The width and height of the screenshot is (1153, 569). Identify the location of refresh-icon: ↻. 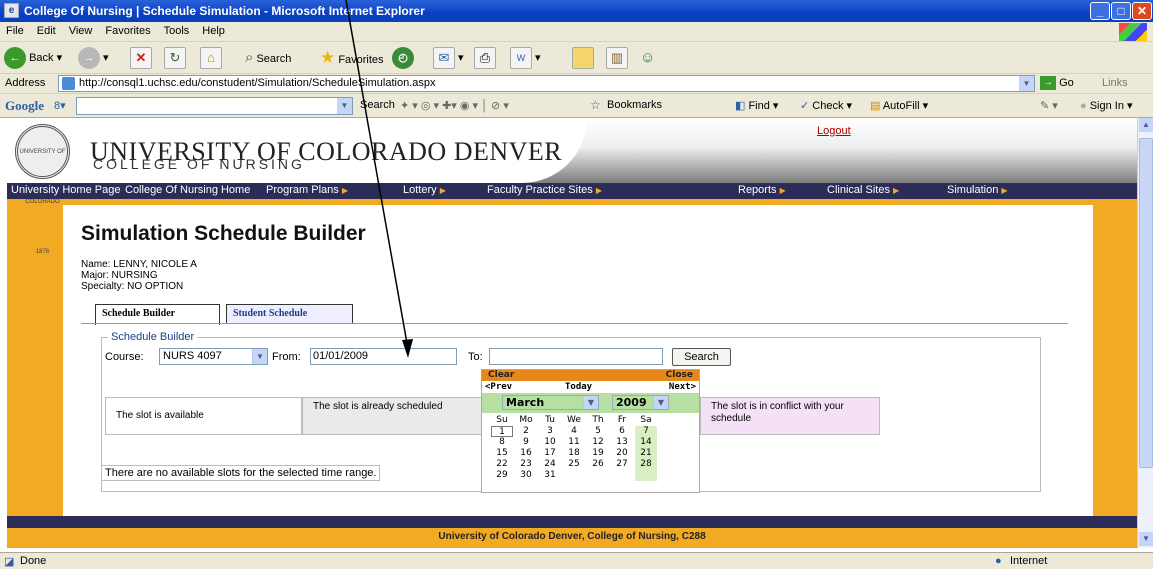
(175, 58).